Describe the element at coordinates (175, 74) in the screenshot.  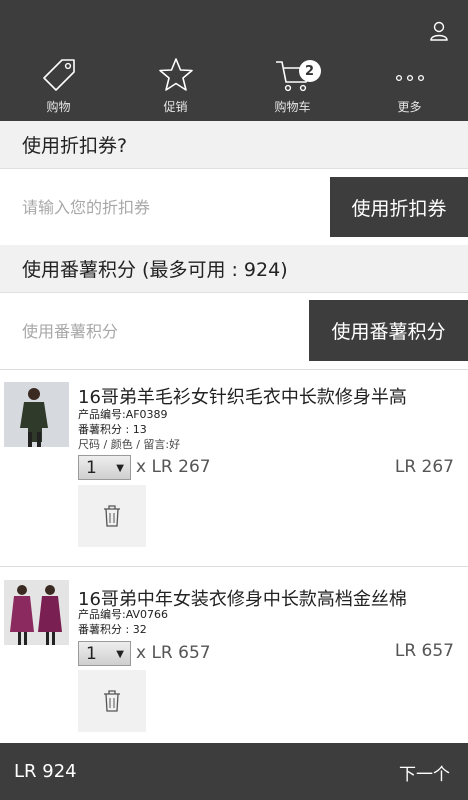
I see `star-icon` at that location.